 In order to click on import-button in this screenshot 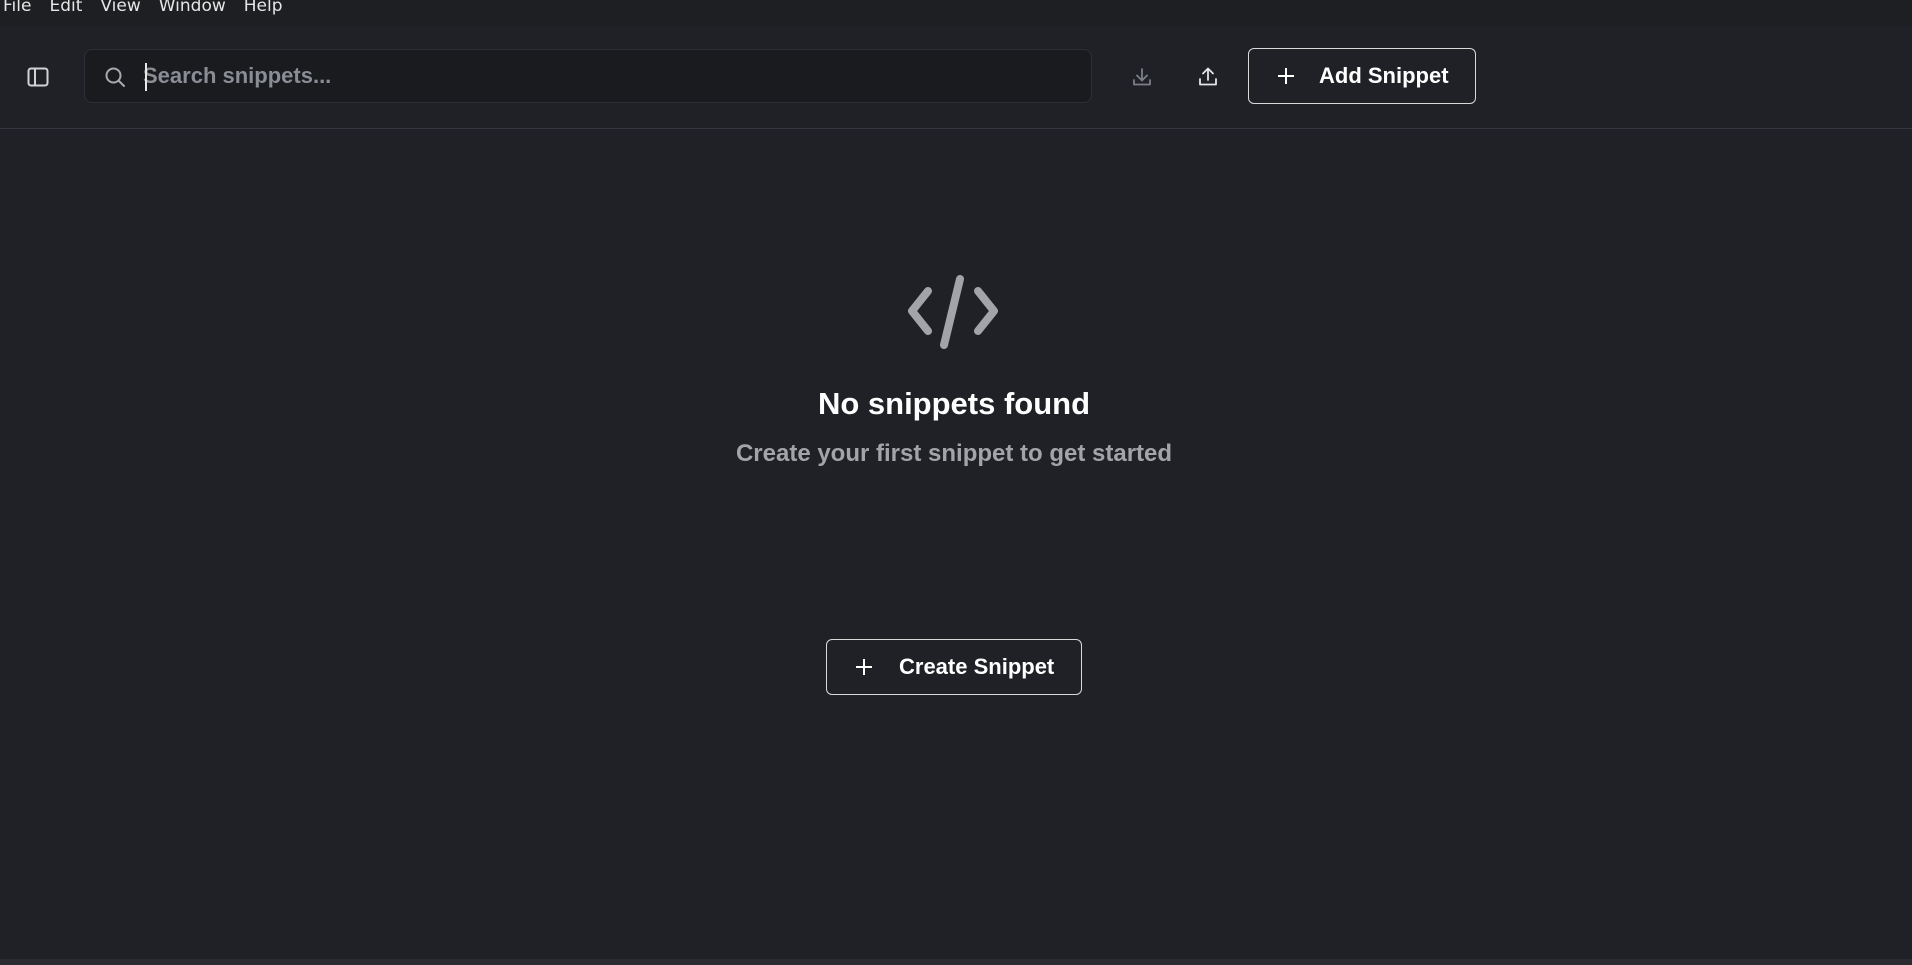, I will do `click(1142, 77)`.